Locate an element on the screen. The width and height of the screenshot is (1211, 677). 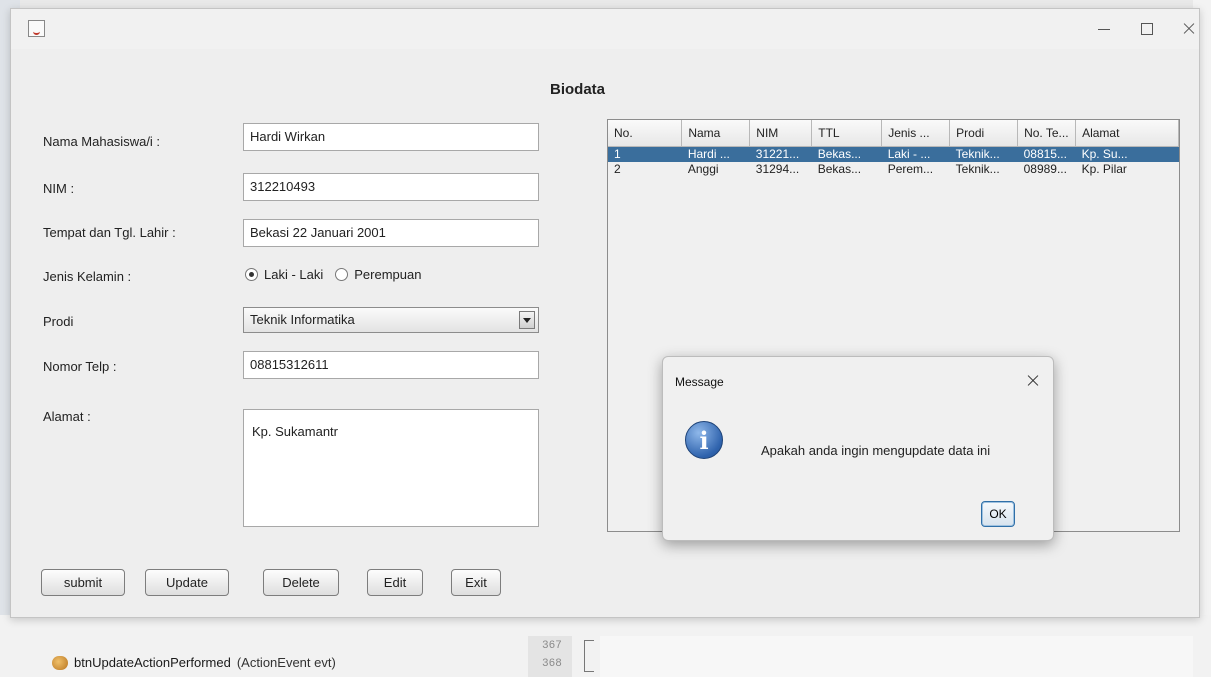
prodi-combobox: Teknik Informatika is located at coordinates (391, 320).